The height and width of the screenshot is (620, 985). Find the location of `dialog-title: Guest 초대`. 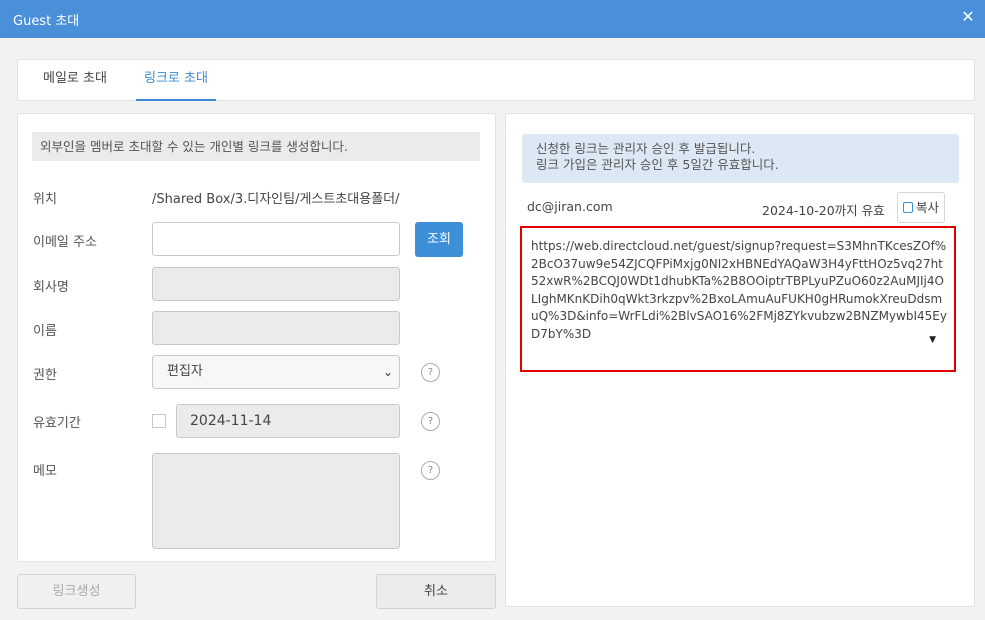

dialog-title: Guest 초대 is located at coordinates (46, 21).